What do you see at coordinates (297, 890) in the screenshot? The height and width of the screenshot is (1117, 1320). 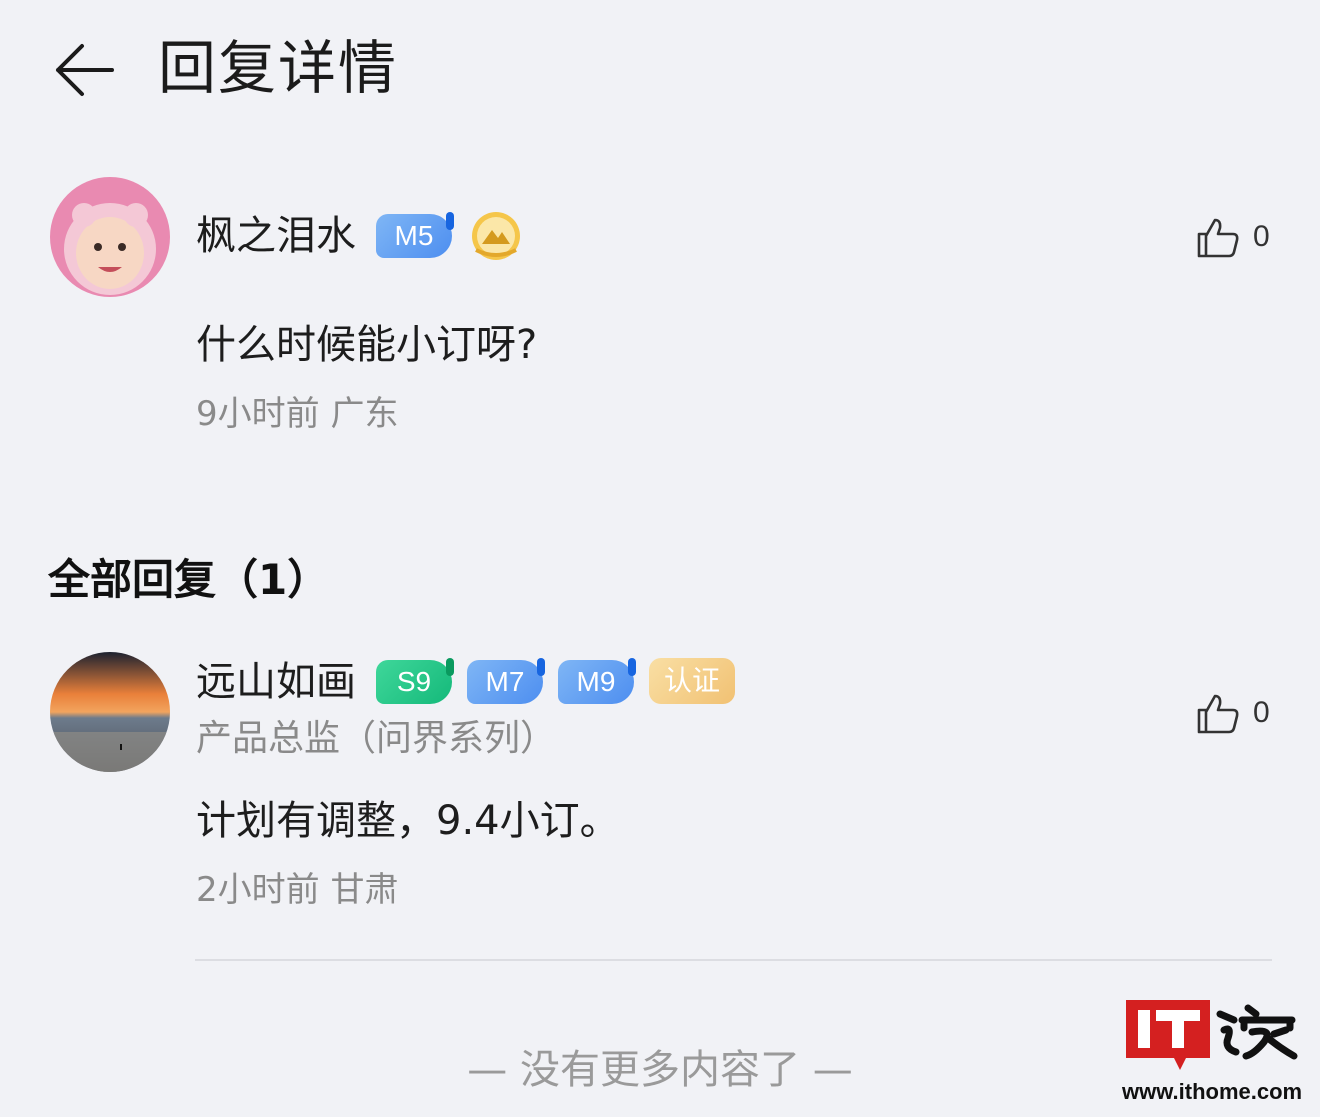 I see `reply-meta: 2小时前 甘肃` at bounding box center [297, 890].